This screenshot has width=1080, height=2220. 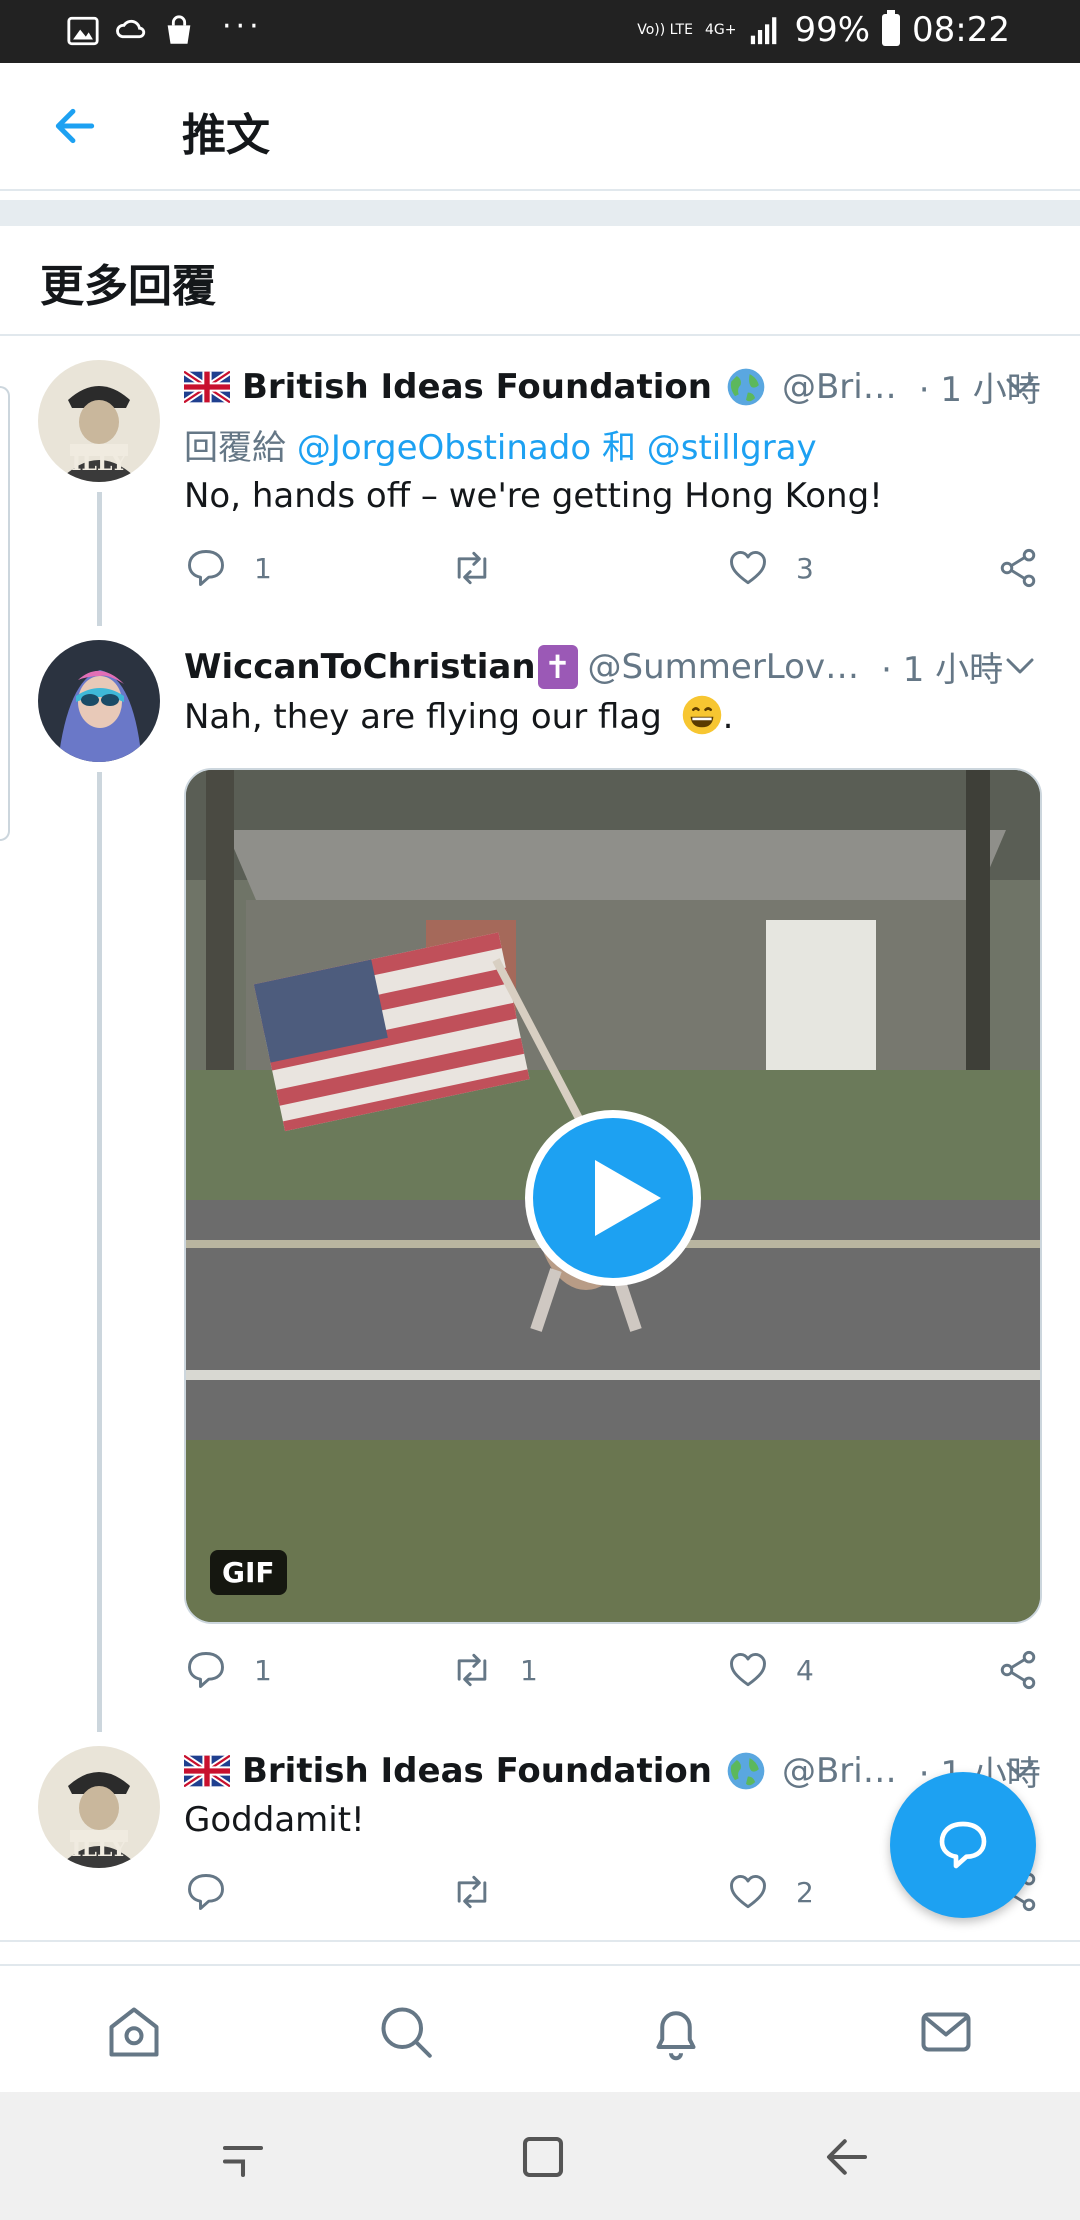 I want to click on gallery-icon, so click(x=83, y=31).